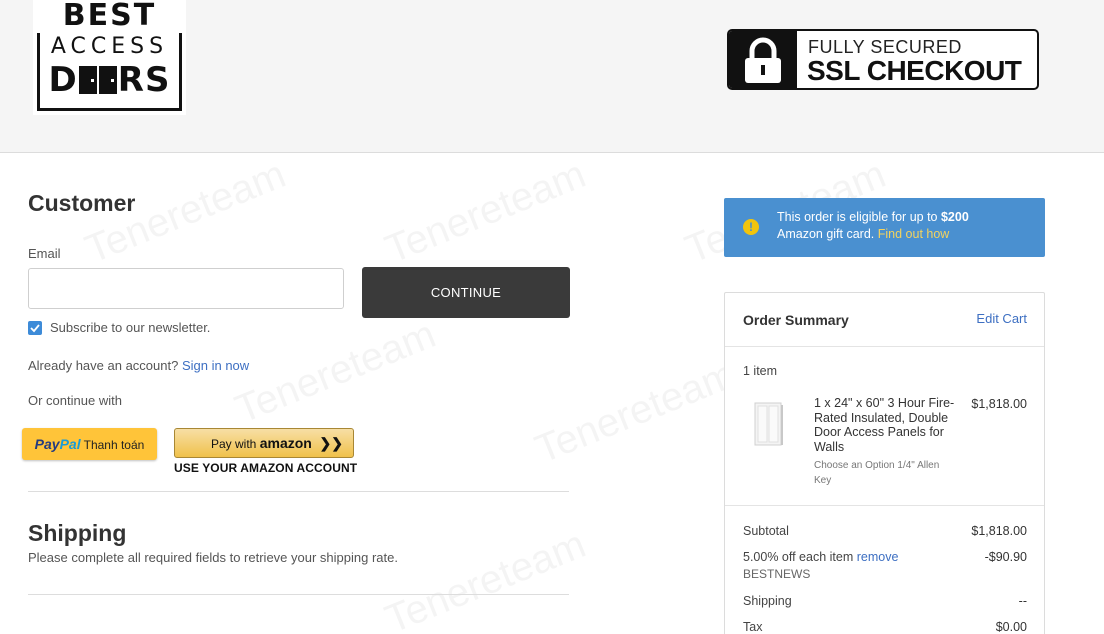 This screenshot has width=1104, height=634. Describe the element at coordinates (914, 70) in the screenshot. I see `ssl-badge-main-text: SSL CHECKOUT` at that location.